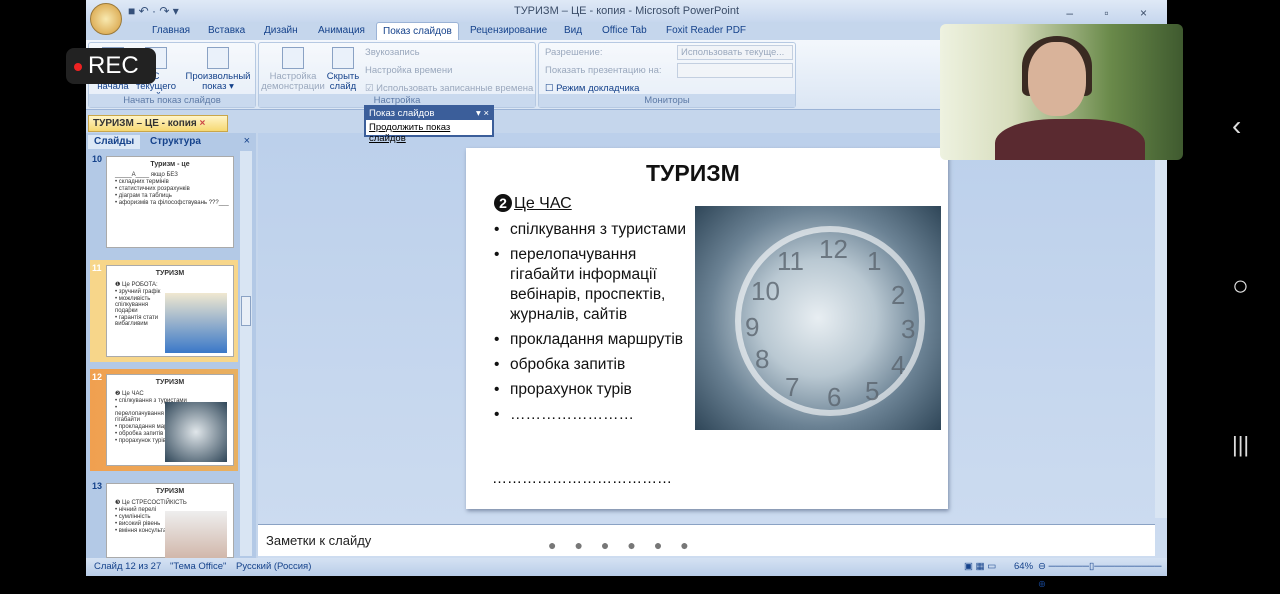 This screenshot has width=1280, height=594. I want to click on clock-number: 6, so click(834, 397).